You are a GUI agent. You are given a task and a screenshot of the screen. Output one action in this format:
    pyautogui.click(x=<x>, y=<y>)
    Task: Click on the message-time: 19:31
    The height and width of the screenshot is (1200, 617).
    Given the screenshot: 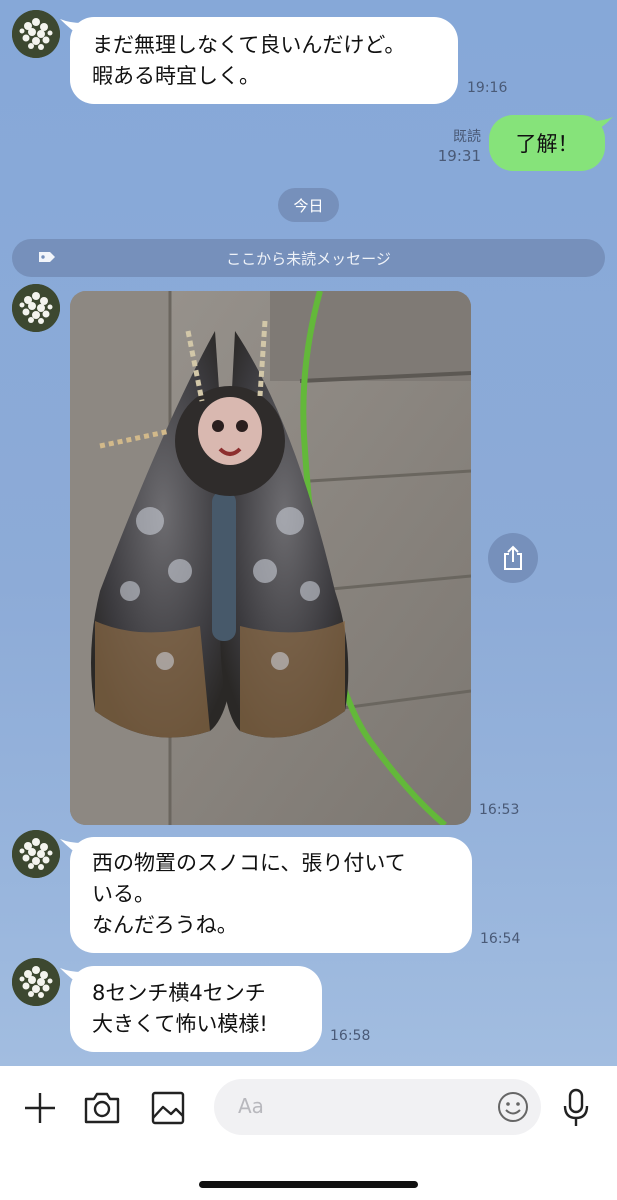 What is the action you would take?
    pyautogui.click(x=459, y=156)
    